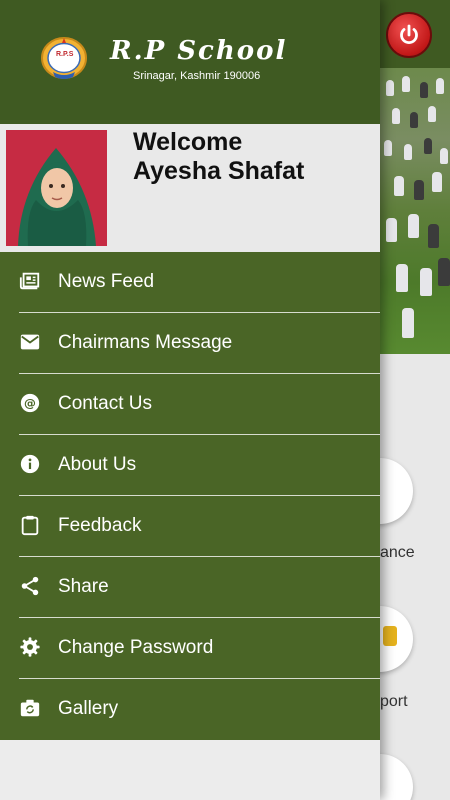  I want to click on welcome-block: Welcome Ayesha Shafat, so click(218, 157).